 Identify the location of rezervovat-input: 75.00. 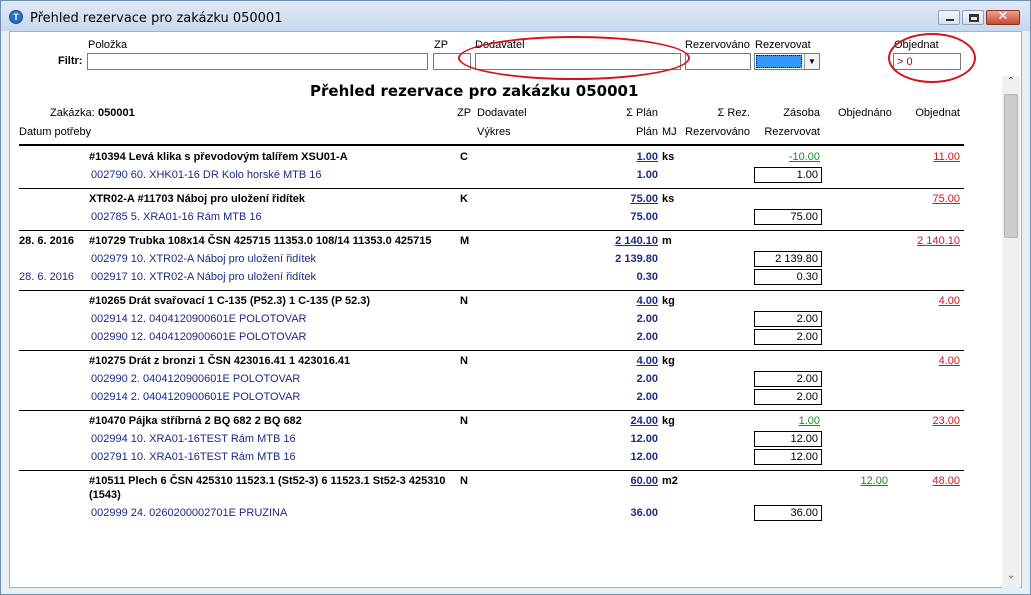
(788, 217).